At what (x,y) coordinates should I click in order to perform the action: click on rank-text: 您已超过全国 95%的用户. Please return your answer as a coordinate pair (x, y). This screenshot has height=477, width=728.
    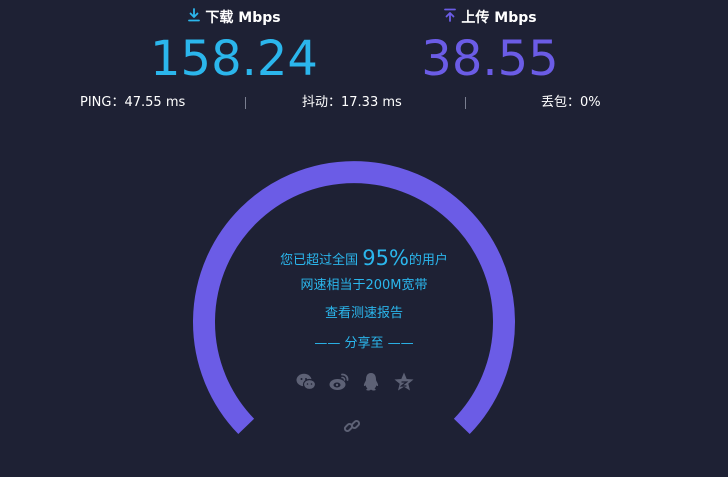
    Looking at the image, I should click on (364, 259).